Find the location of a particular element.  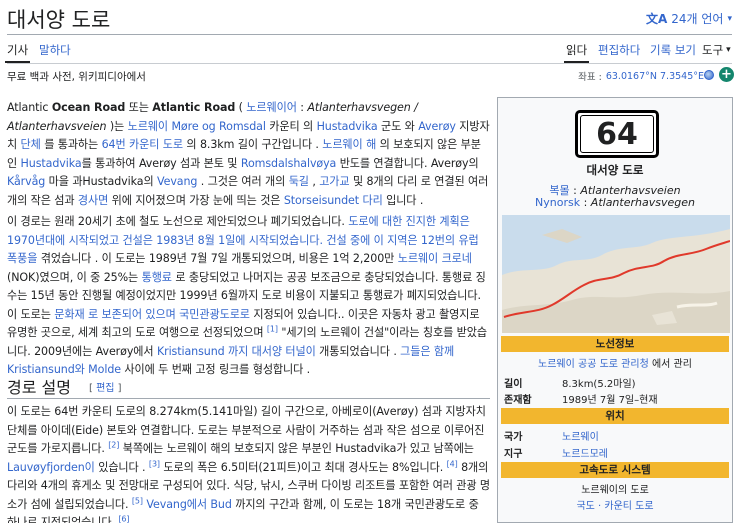

link: Storseisundet 다리 is located at coordinates (333, 200).